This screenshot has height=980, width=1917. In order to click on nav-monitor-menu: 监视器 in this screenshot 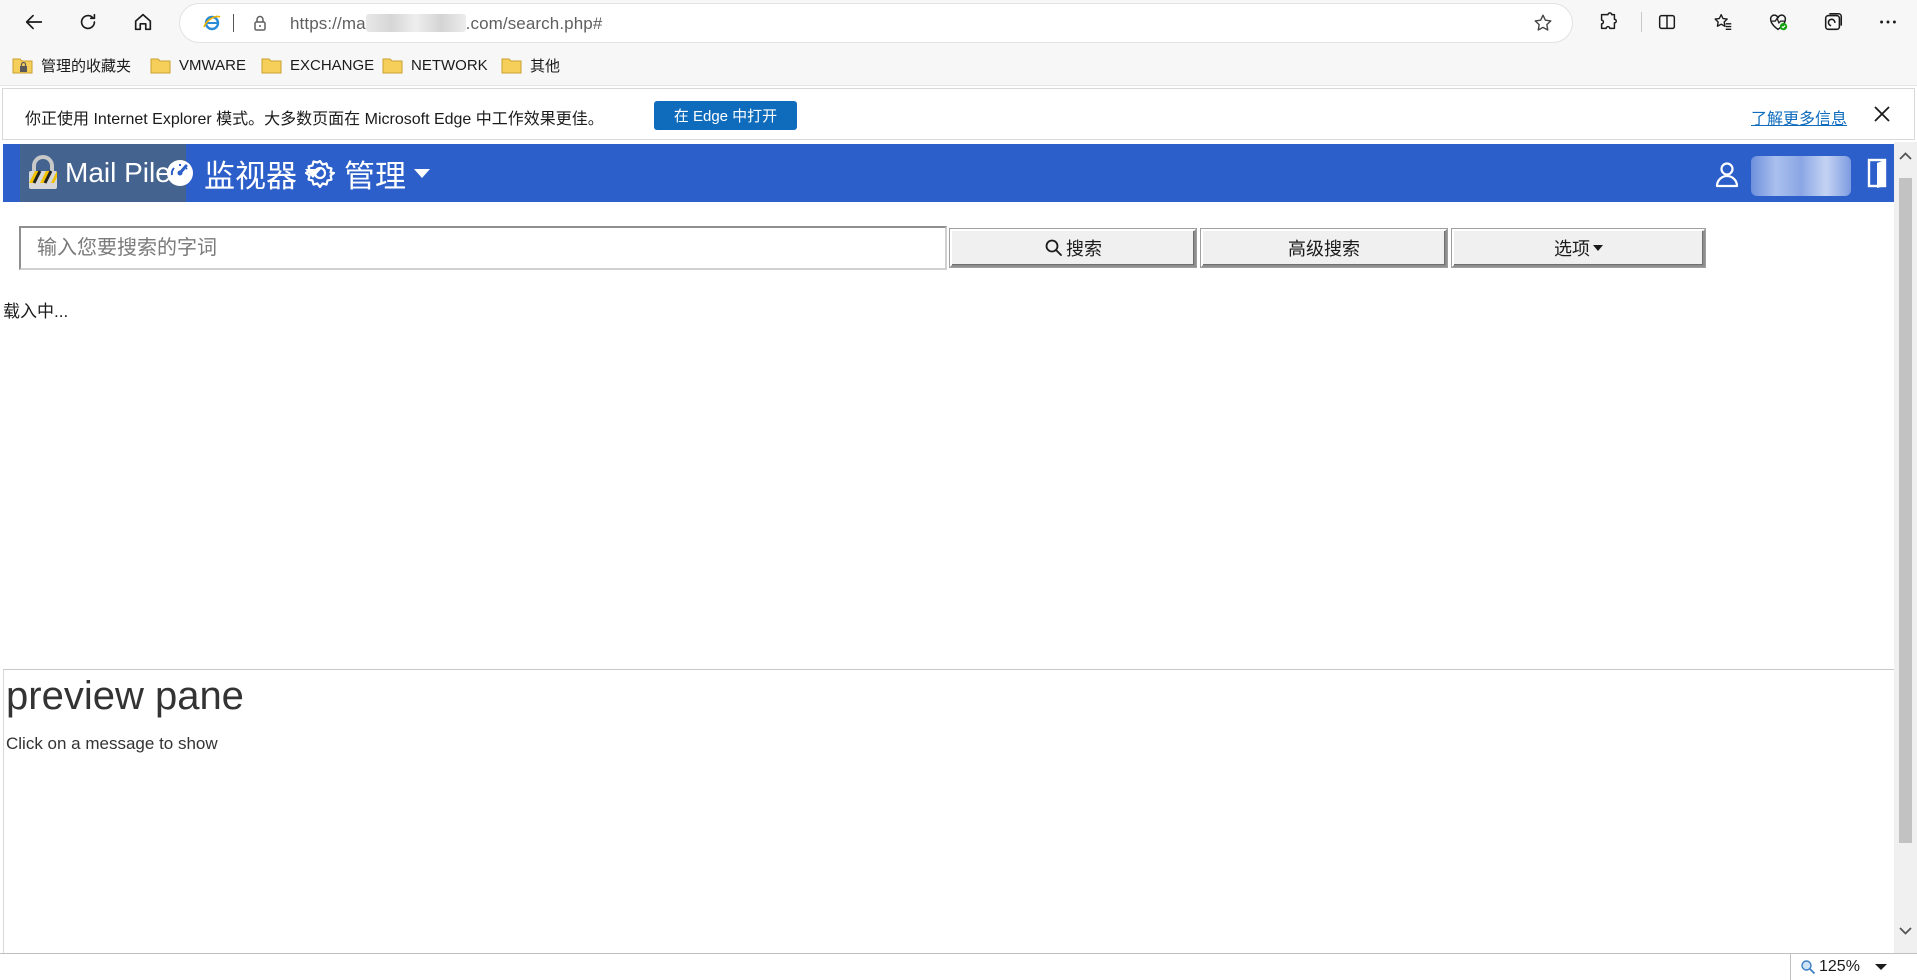, I will do `click(242, 173)`.